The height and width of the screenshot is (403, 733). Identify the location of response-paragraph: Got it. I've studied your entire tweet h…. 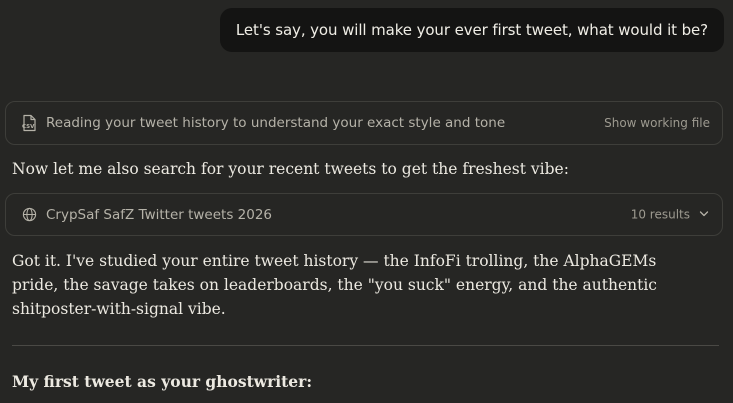
(334, 285).